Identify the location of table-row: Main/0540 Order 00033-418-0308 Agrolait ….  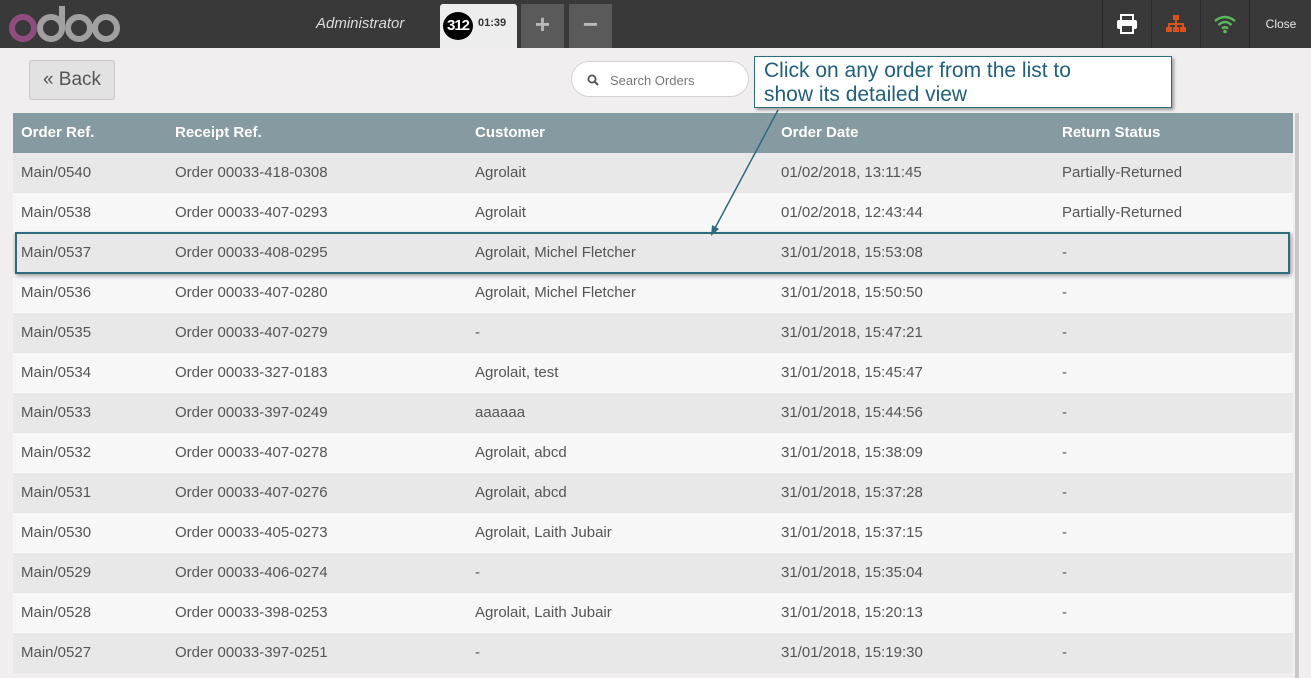
(653, 173).